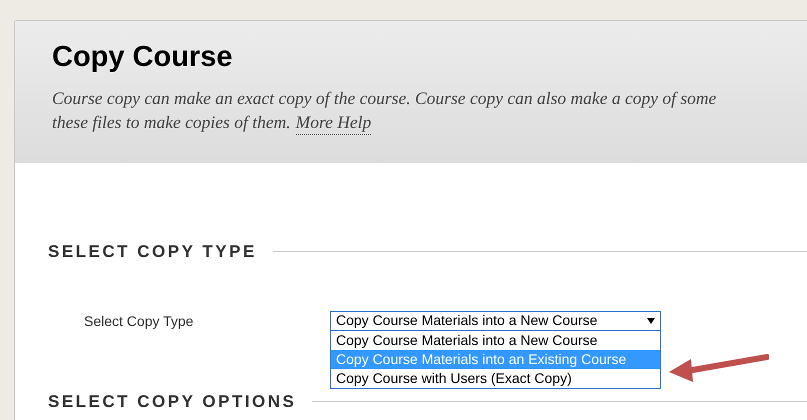 The height and width of the screenshot is (420, 807). I want to click on dropdown-option: Copy Course with Users (Exact Copy), so click(495, 378).